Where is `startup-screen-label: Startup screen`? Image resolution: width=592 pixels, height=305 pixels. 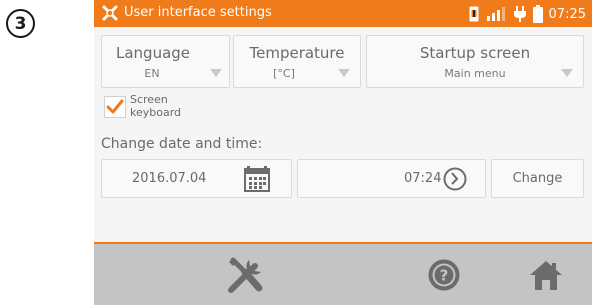 startup-screen-label: Startup screen is located at coordinates (475, 53).